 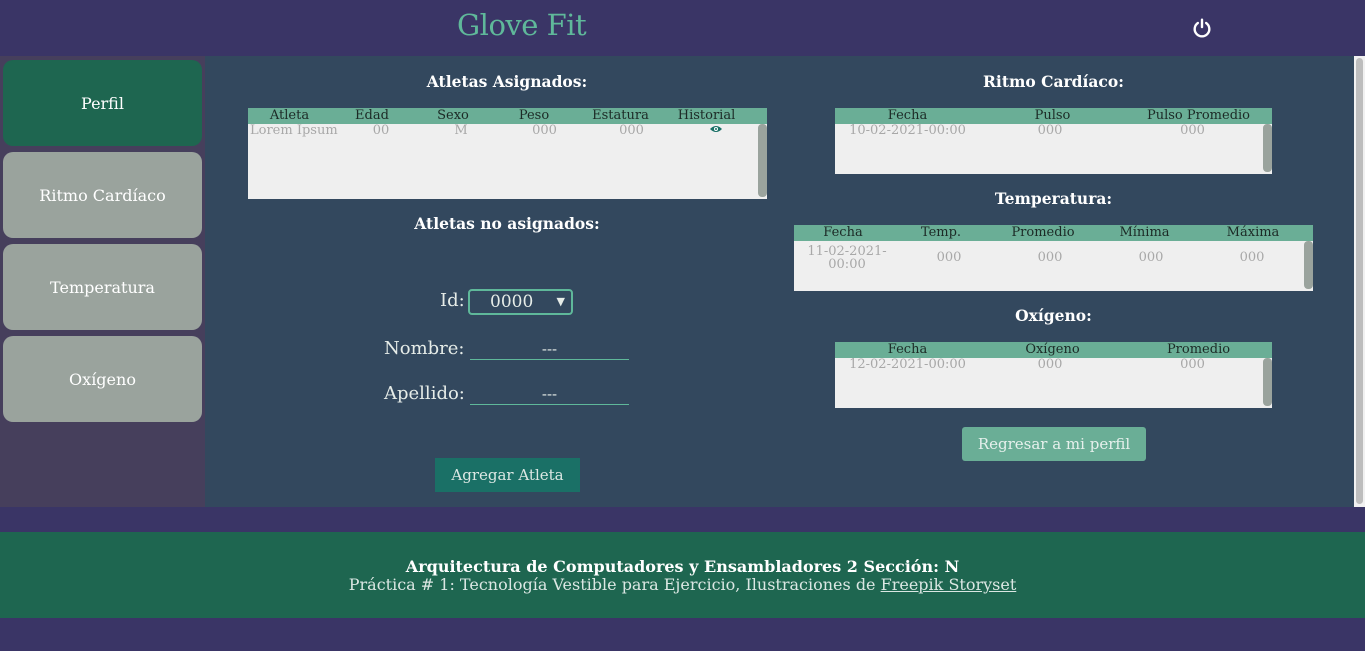 I want to click on sidebar-item-label: Oxígeno, so click(x=102, y=379).